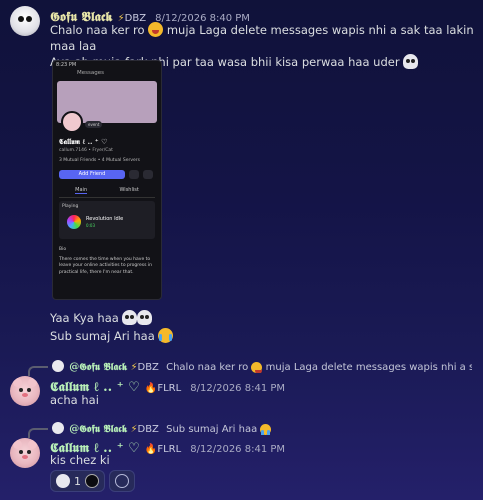  What do you see at coordinates (66, 65) in the screenshot?
I see `status-time: 8:23 PM` at bounding box center [66, 65].